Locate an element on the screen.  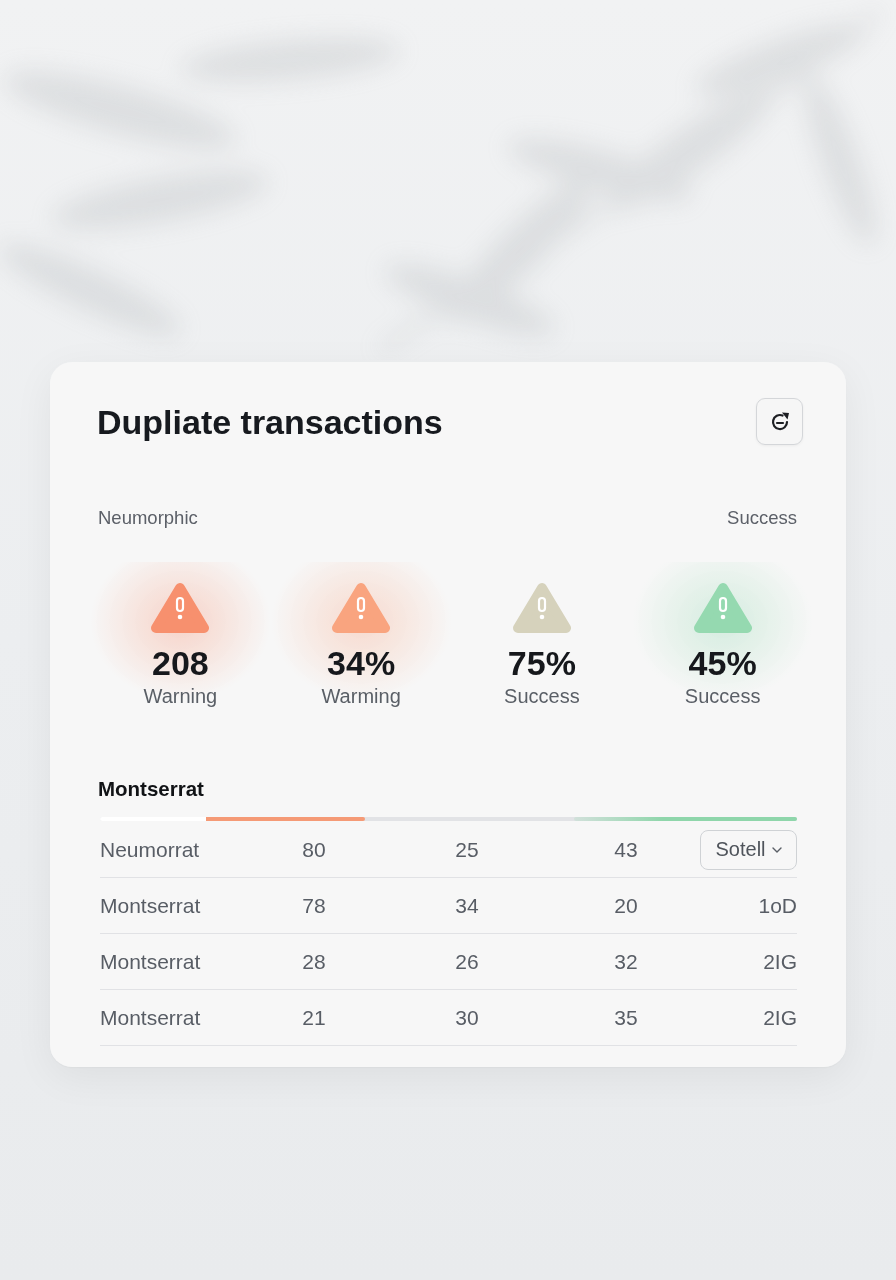
table-cell: 78 is located at coordinates (314, 905).